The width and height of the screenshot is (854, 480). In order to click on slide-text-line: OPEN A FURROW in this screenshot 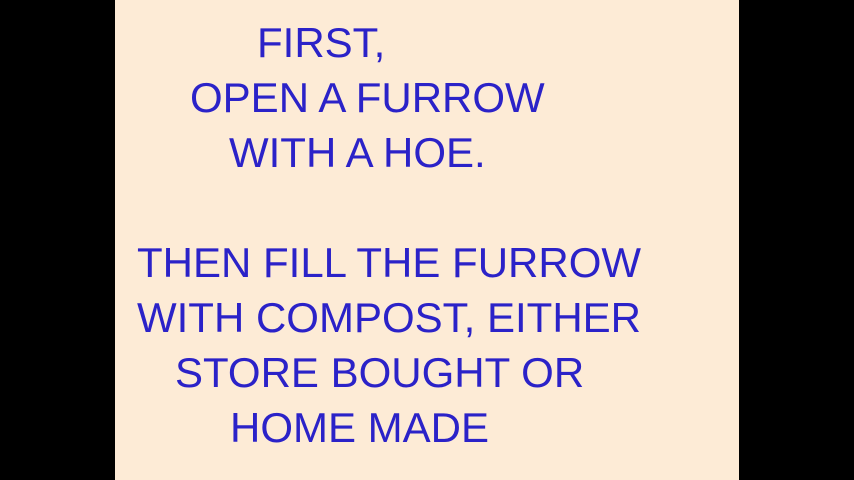, I will do `click(367, 97)`.